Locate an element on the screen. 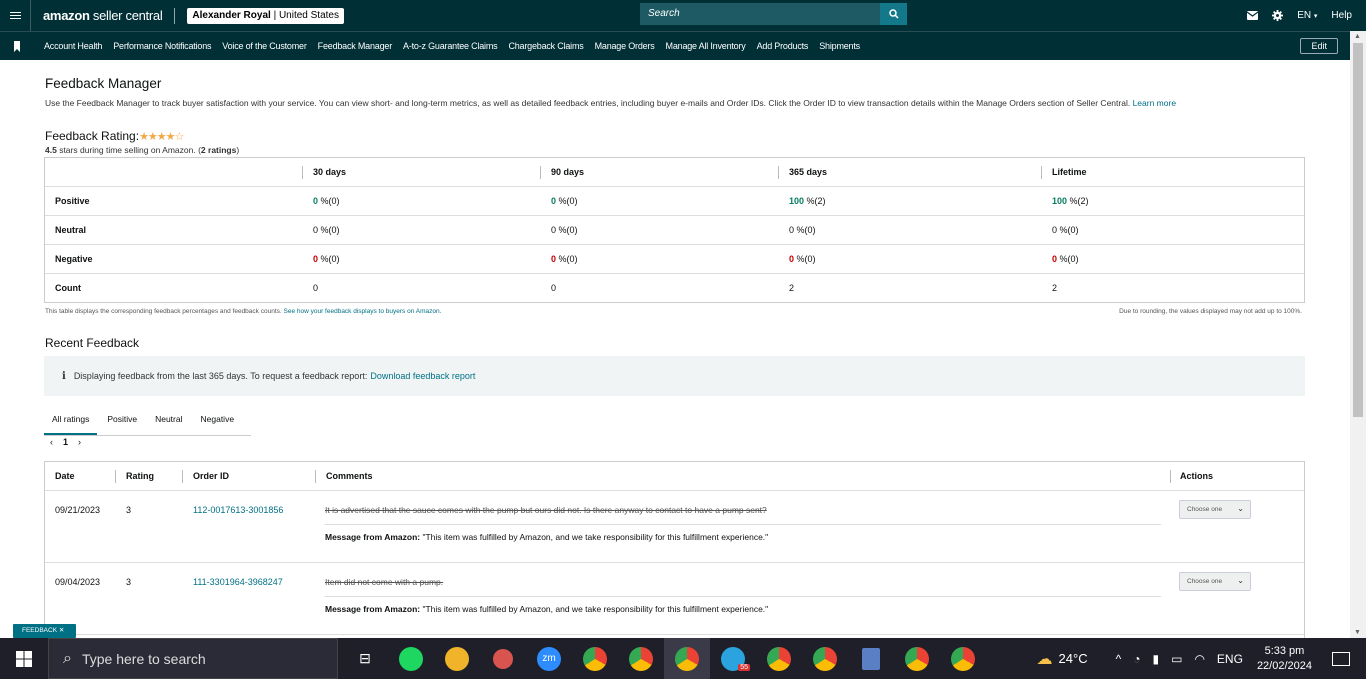 Image resolution: width=1366 pixels, height=679 pixels. gear-icon is located at coordinates (1278, 15).